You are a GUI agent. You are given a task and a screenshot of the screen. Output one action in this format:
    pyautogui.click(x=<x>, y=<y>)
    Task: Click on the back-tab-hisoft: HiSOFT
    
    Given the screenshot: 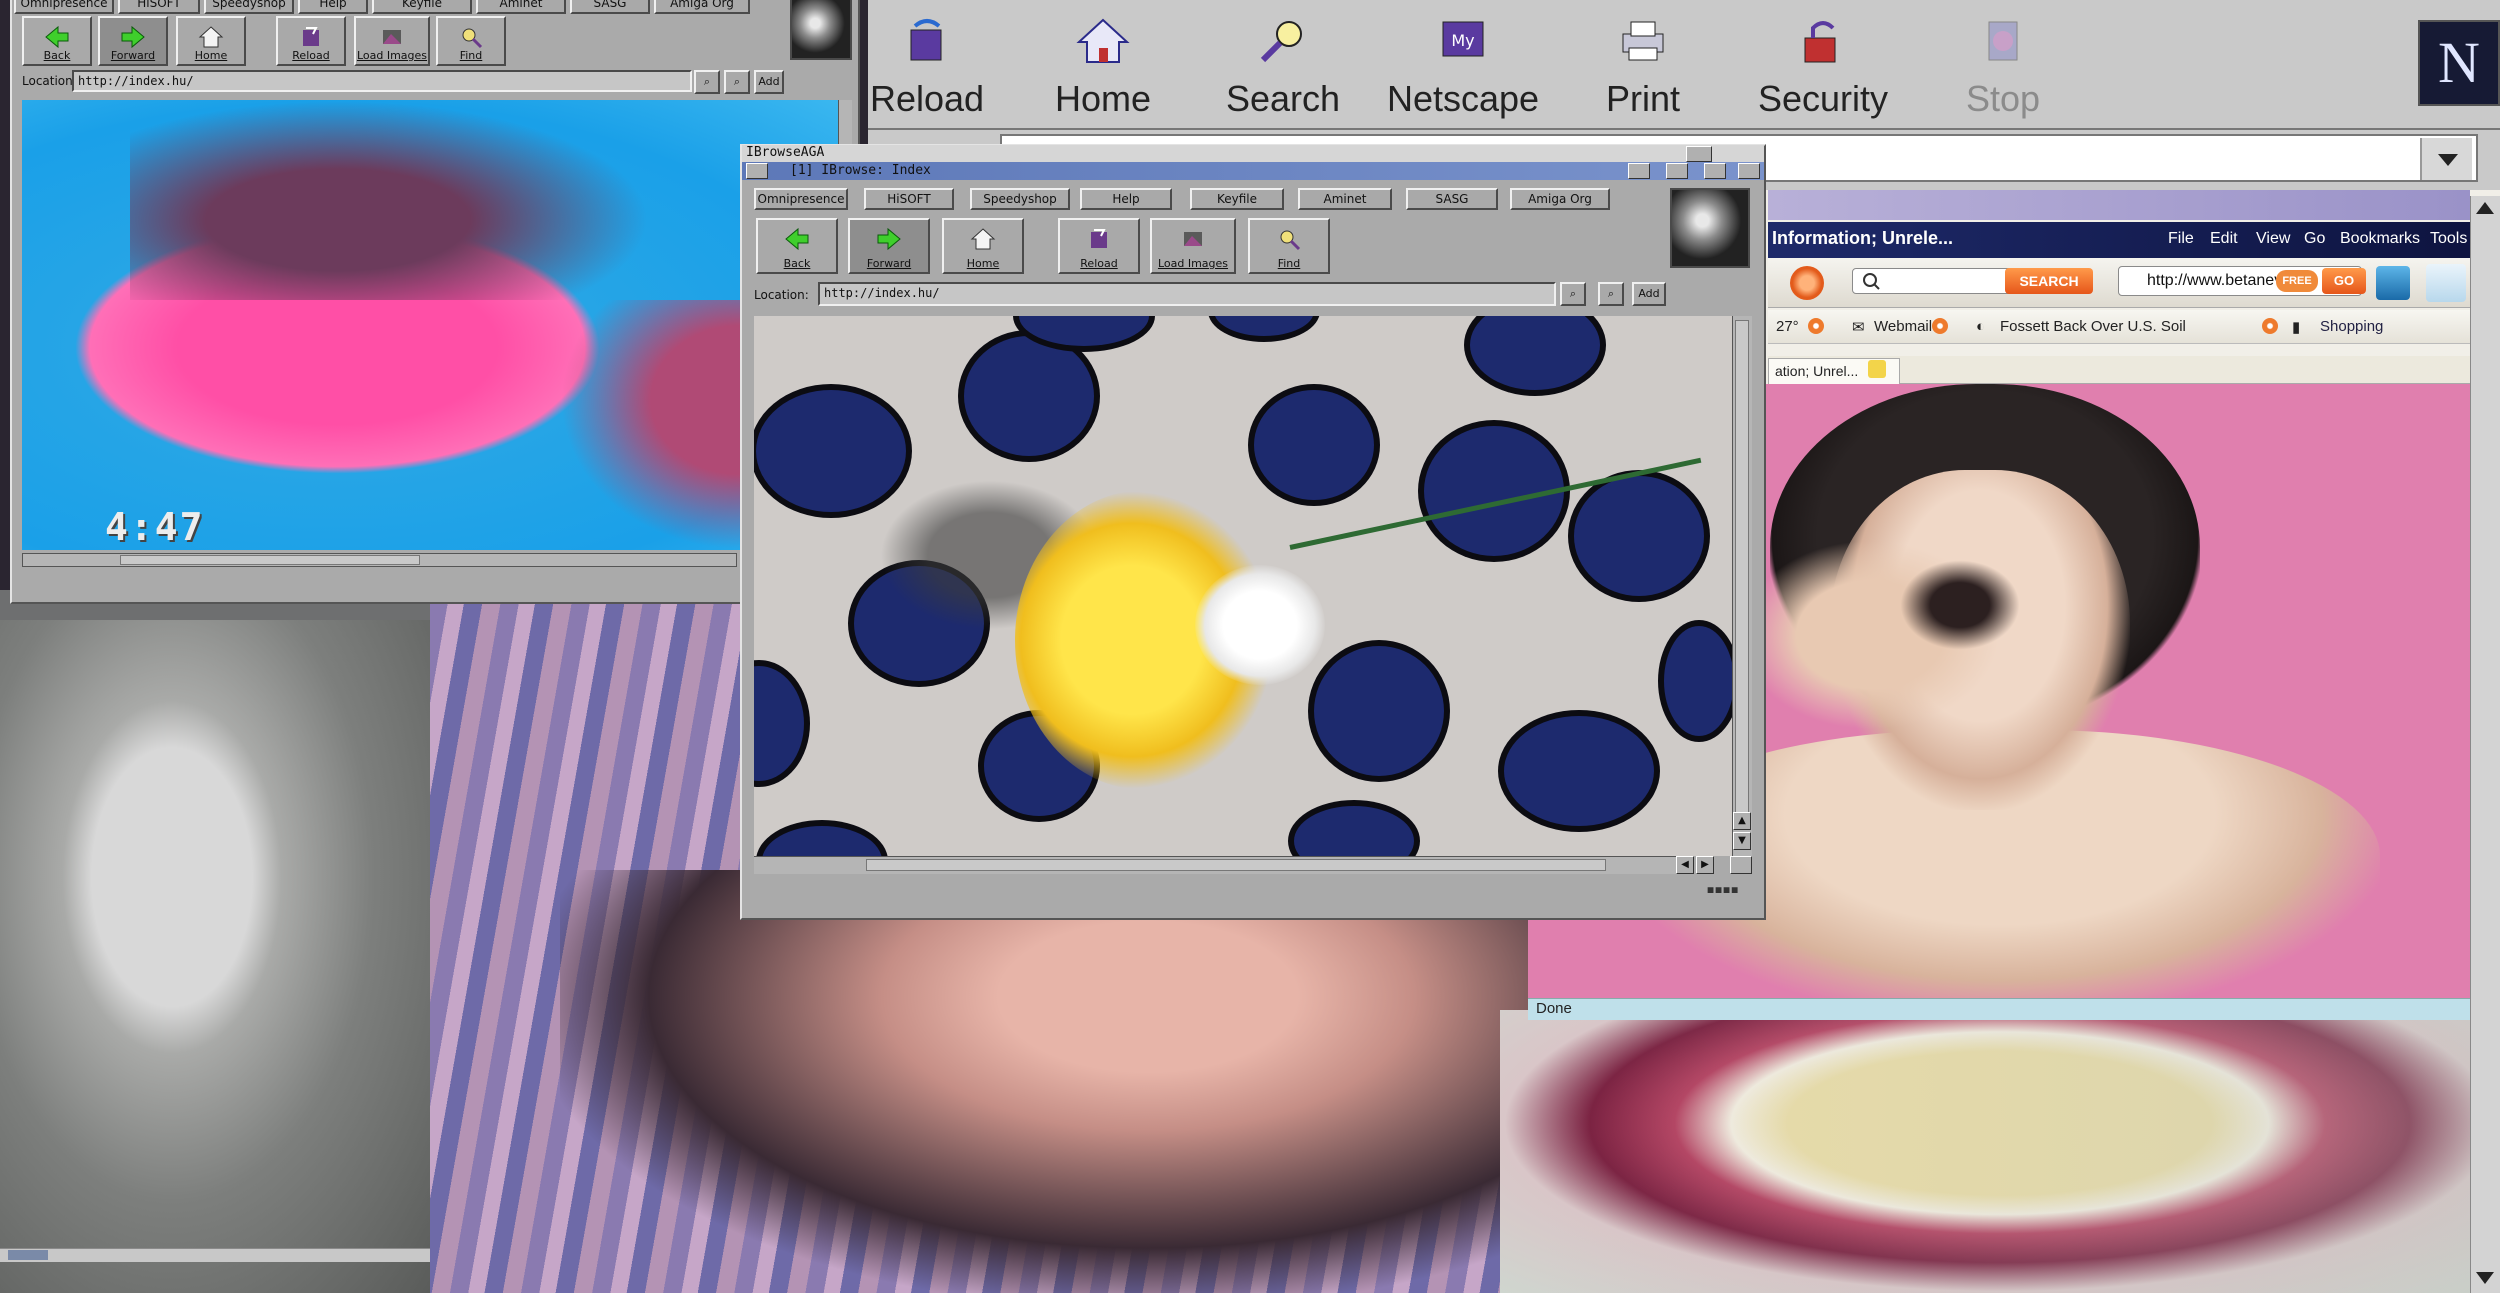 What is the action you would take?
    pyautogui.click(x=159, y=7)
    